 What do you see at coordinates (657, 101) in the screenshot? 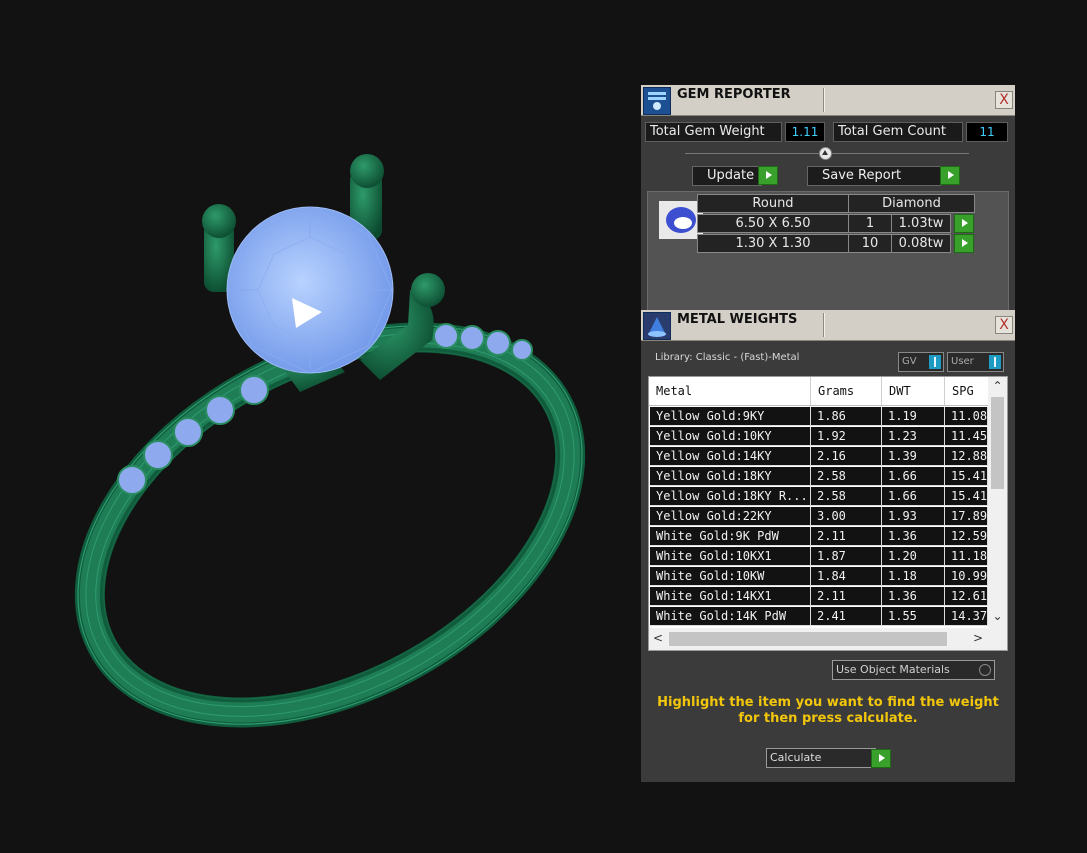
I see `gem-reporter-icon` at bounding box center [657, 101].